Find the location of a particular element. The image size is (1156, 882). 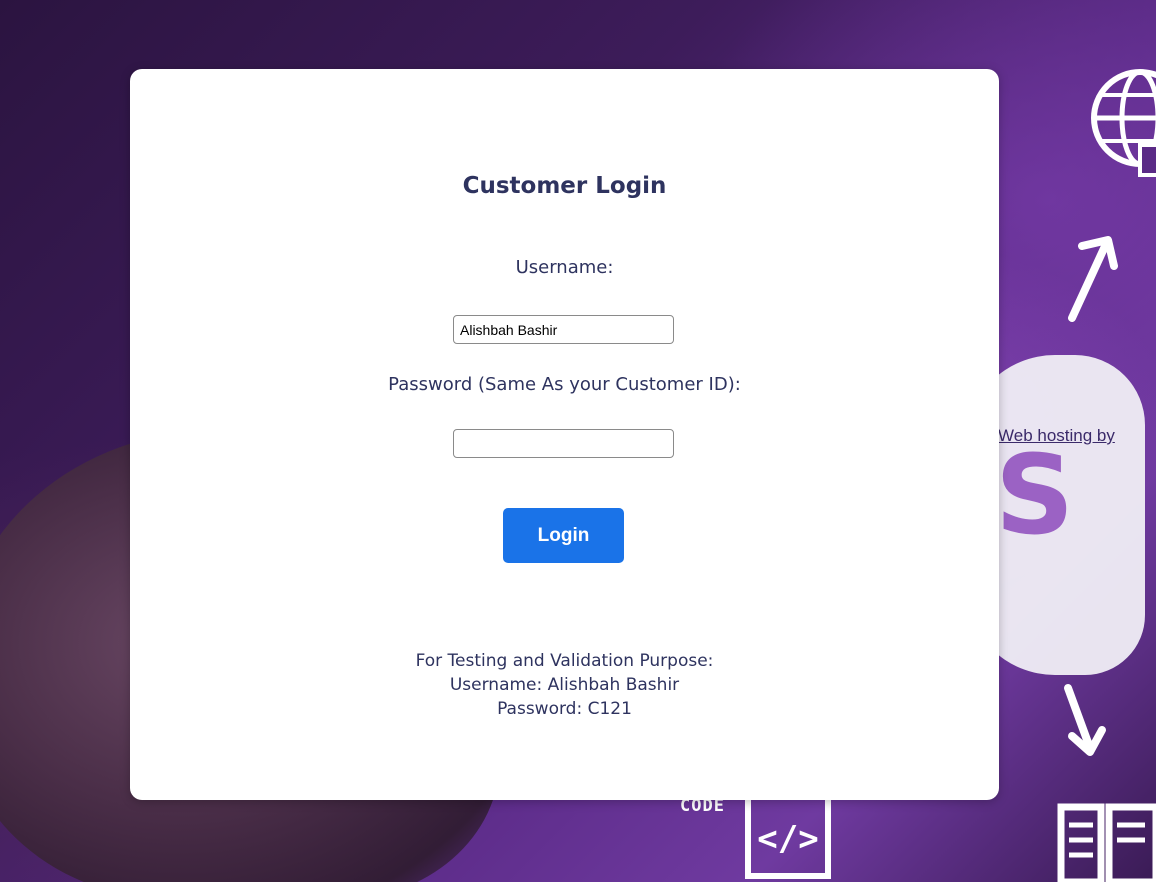

web-hosting-link: Web hosting by is located at coordinates (1056, 436).